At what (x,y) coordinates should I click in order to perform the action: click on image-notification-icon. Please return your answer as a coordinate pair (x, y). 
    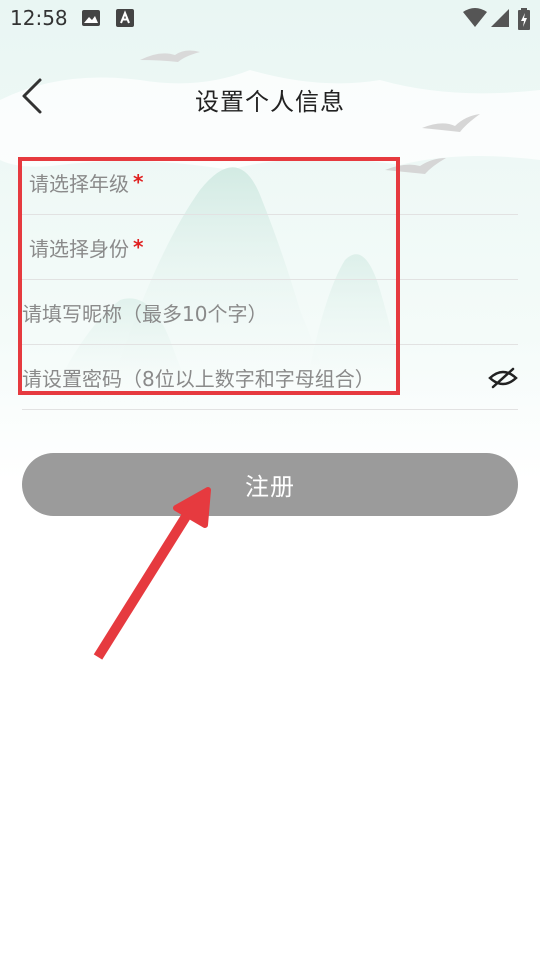
    Looking at the image, I should click on (91, 18).